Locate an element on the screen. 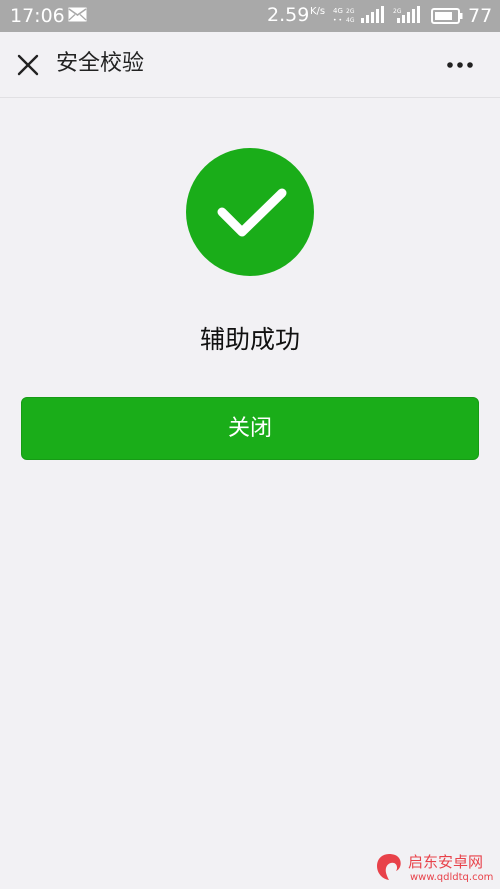  watermark-url: www.qdldtq.com is located at coordinates (452, 877).